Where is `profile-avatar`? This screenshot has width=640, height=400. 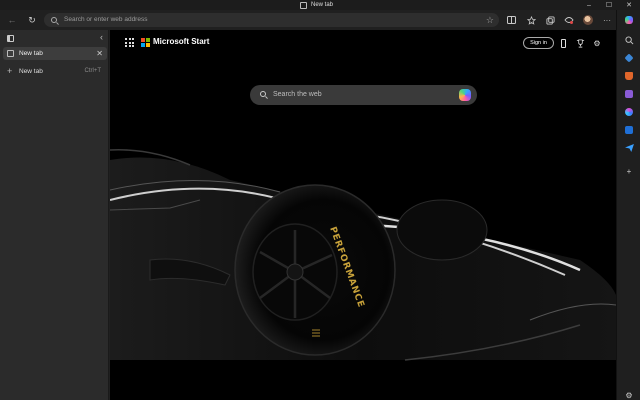 profile-avatar is located at coordinates (588, 20).